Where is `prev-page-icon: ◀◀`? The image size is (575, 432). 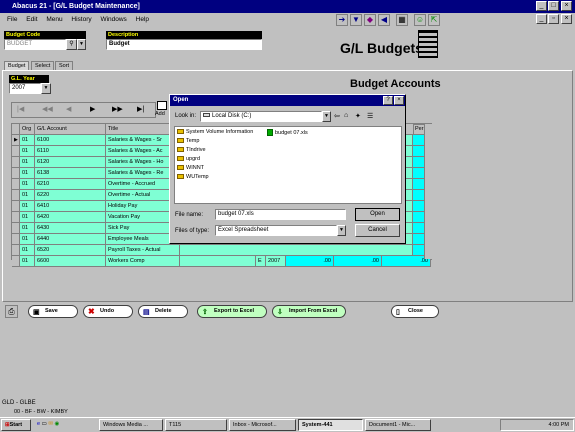
prev-page-icon: ◀◀ is located at coordinates (47, 109).